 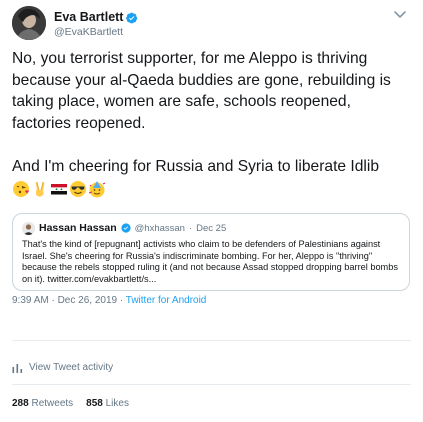 I want to click on syria-flag-icon, so click(x=59, y=189).